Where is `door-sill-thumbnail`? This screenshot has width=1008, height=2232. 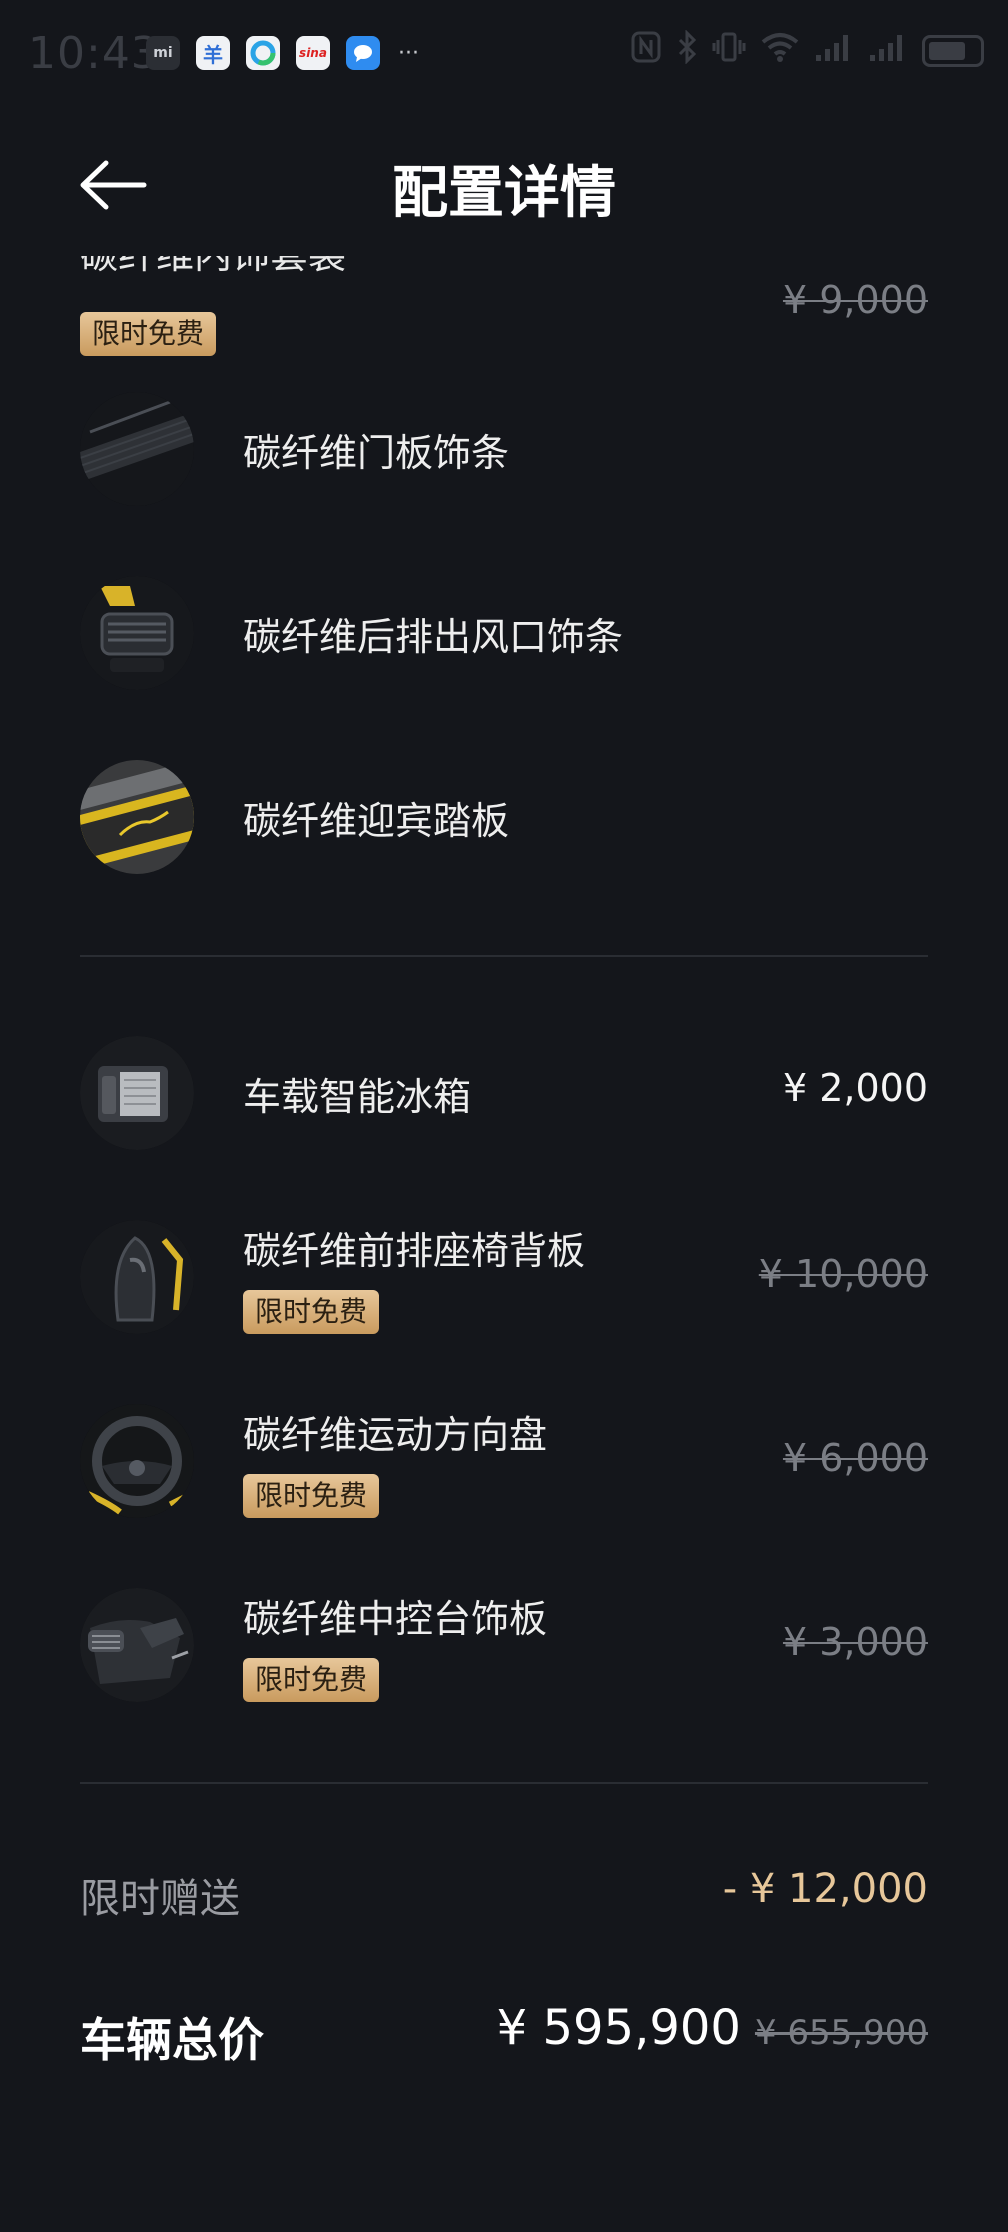
door-sill-thumbnail is located at coordinates (137, 817).